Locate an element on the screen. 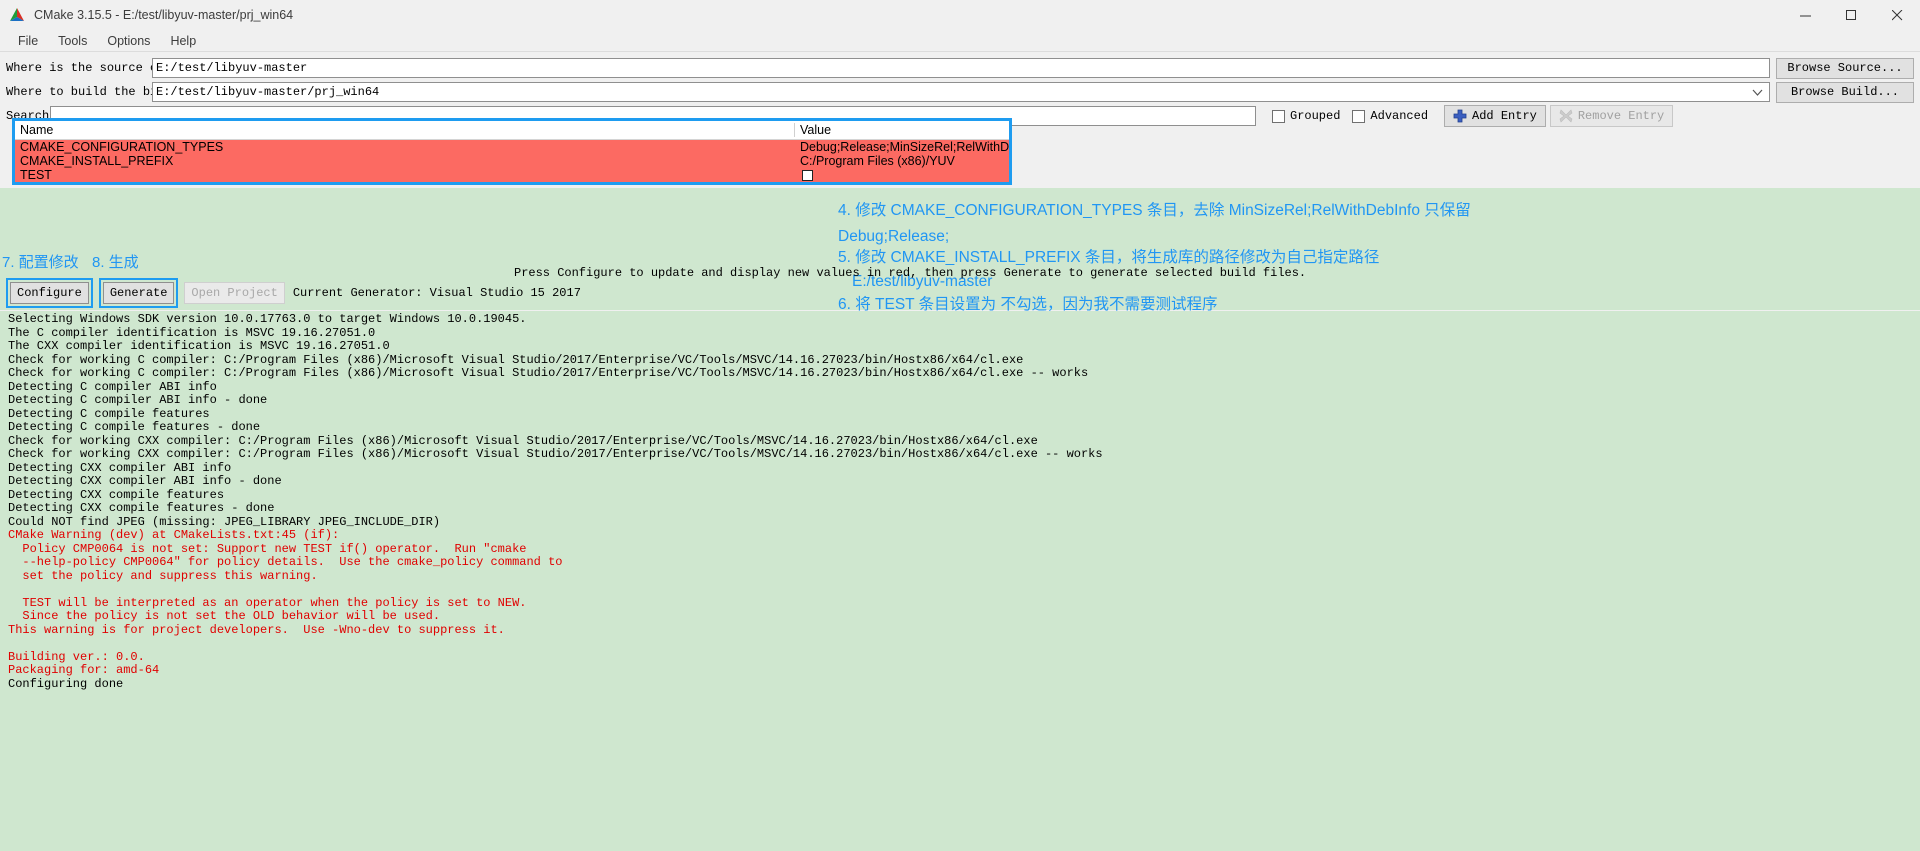 Image resolution: width=1920 pixels, height=851 pixels. source-label: Where is the source code: is located at coordinates (96, 68).